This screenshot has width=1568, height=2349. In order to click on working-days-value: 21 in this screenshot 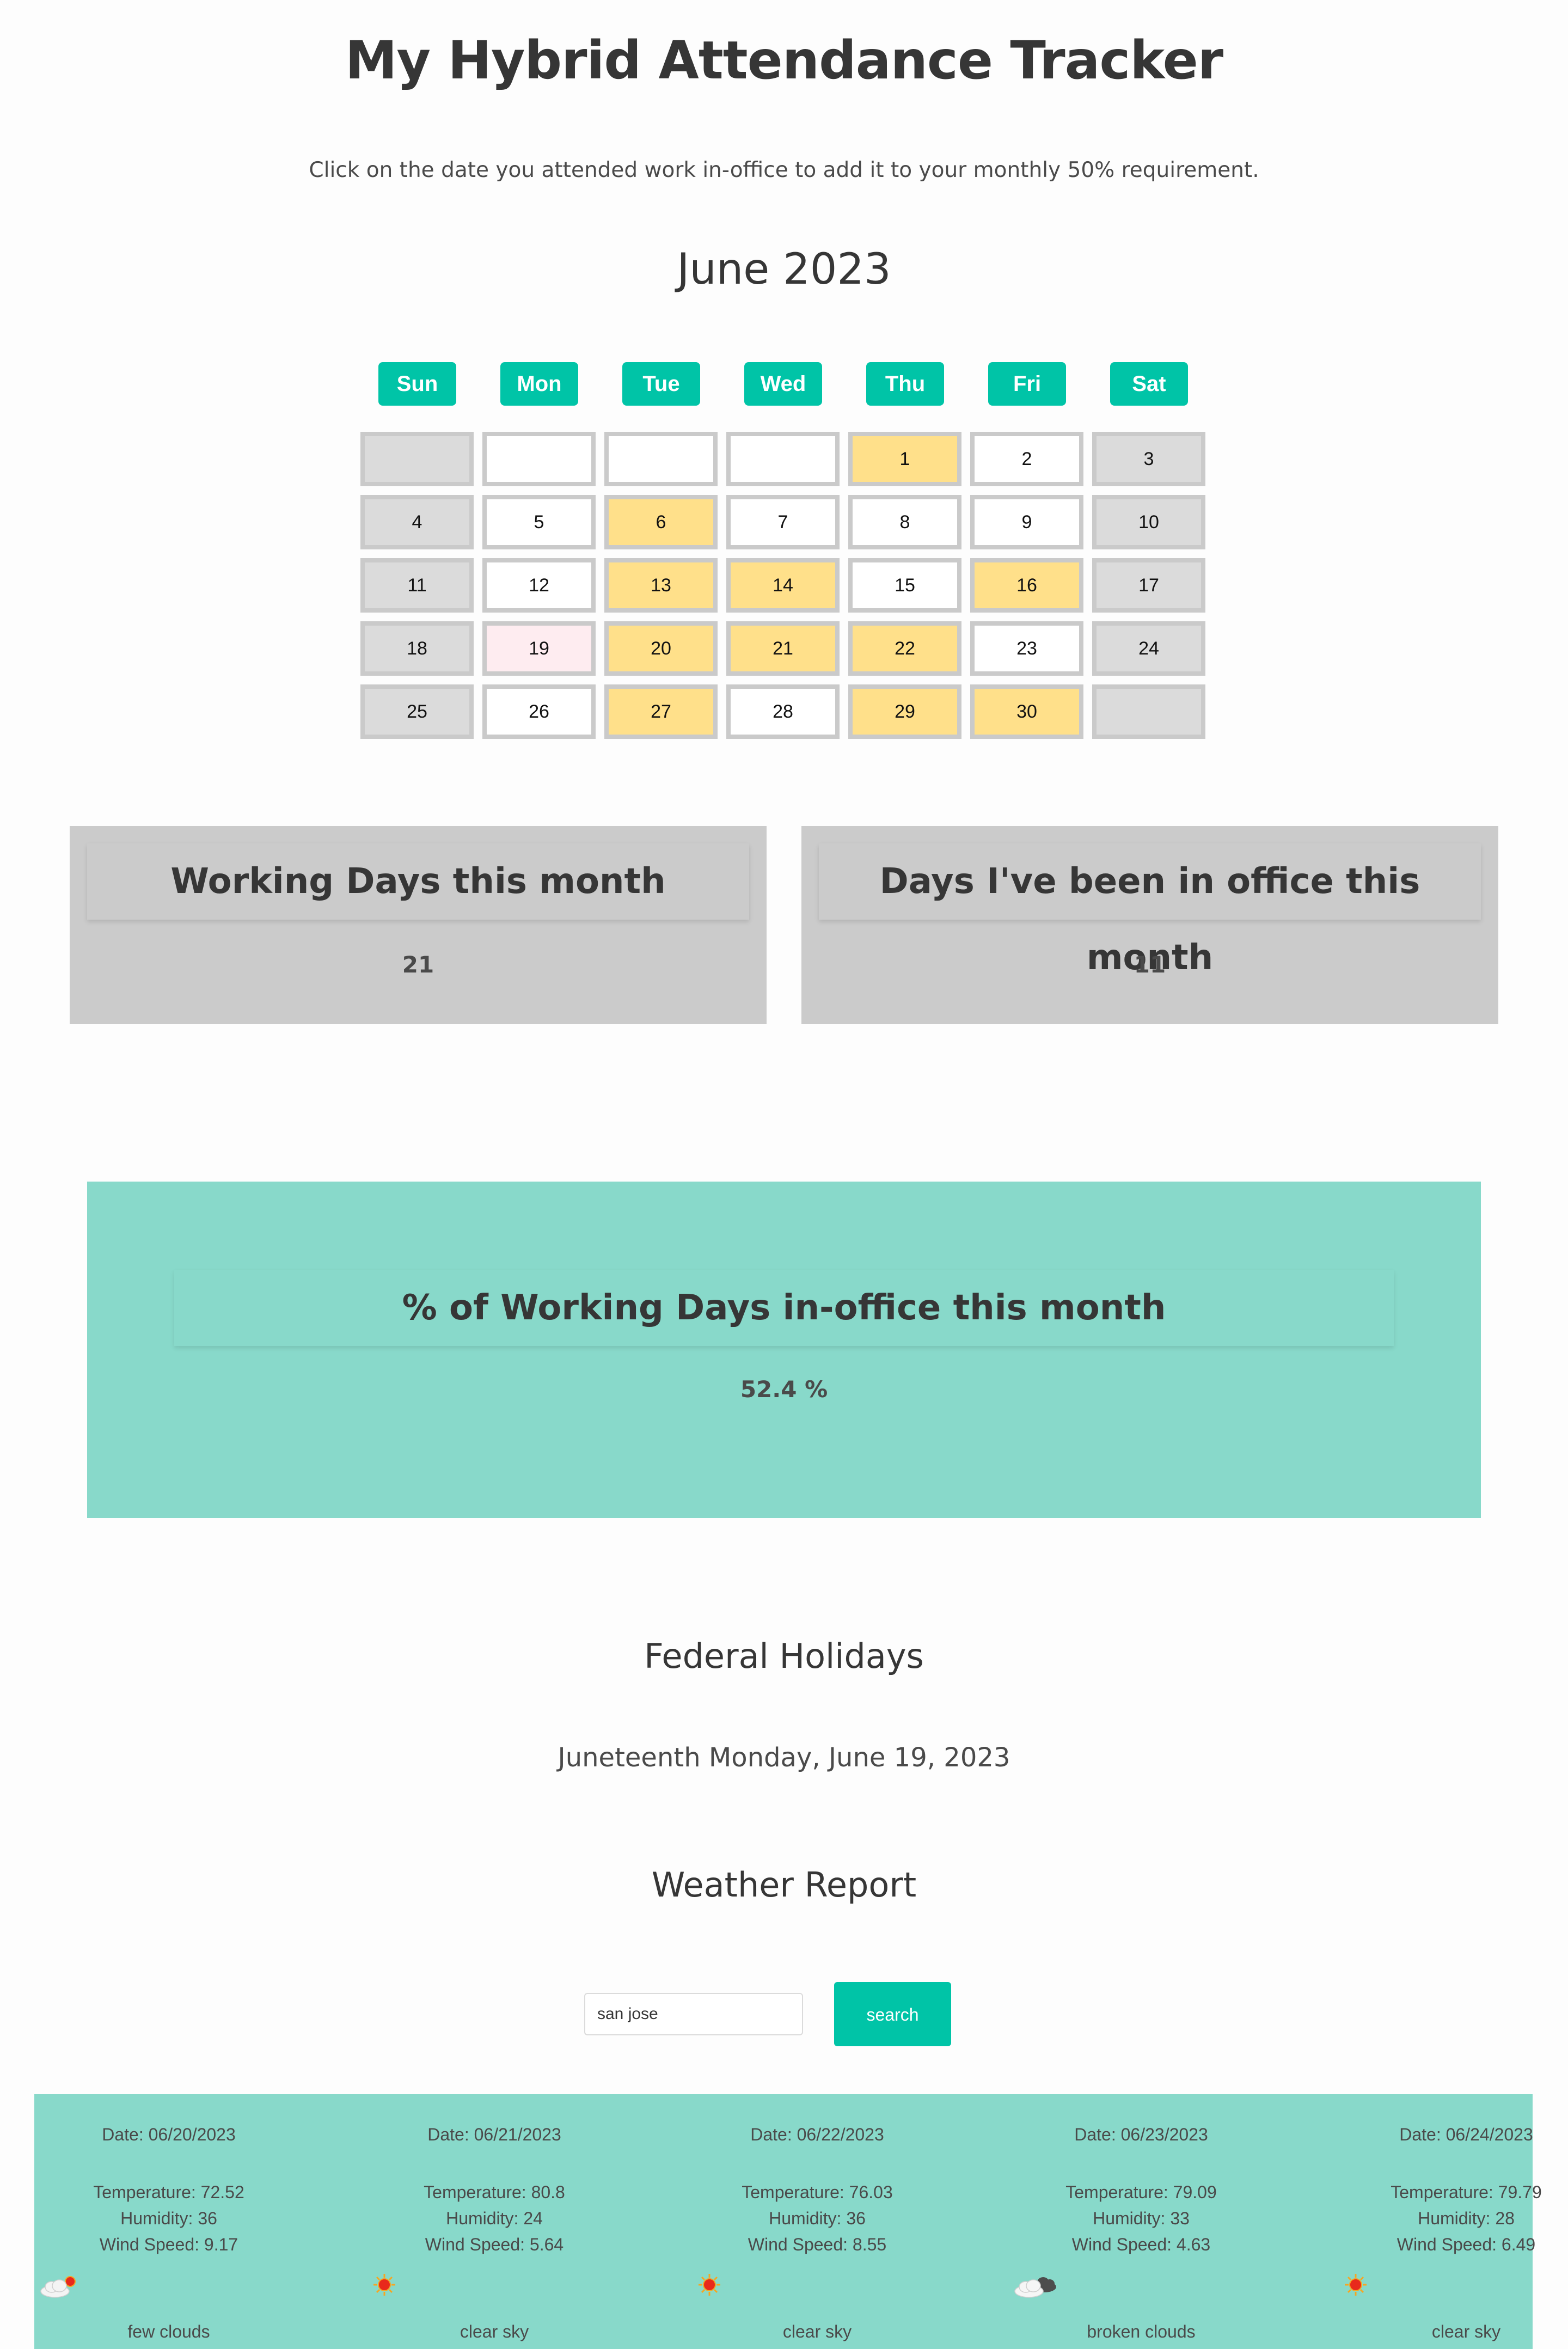, I will do `click(418, 965)`.